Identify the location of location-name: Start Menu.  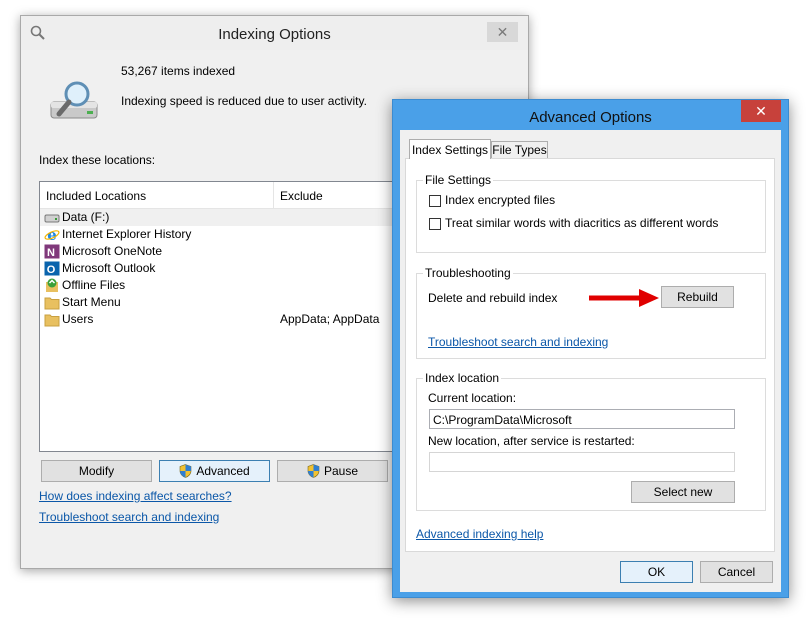
(91, 302).